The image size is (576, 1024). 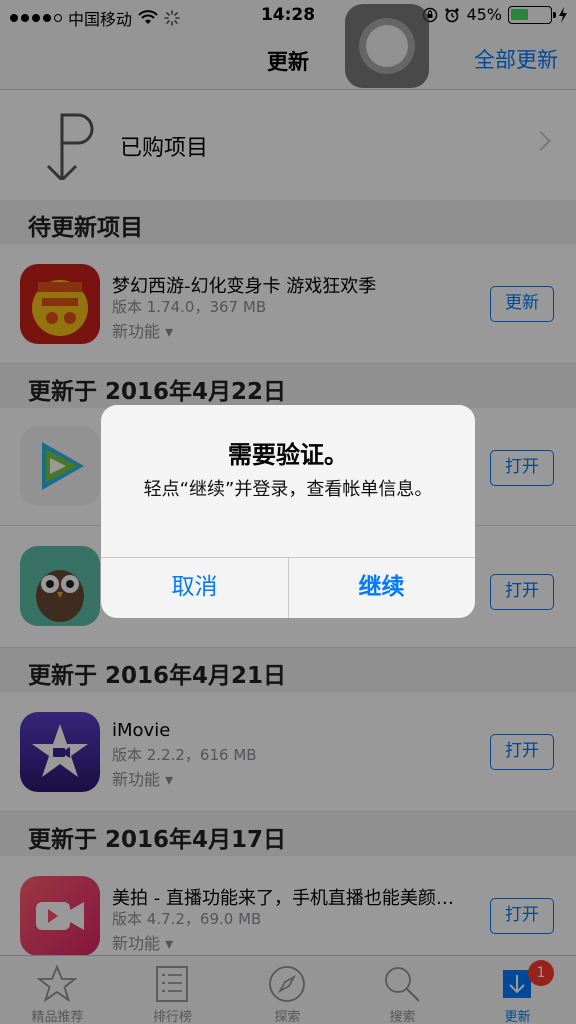 I want to click on alert-message: 轻点“继续”并登录，查看帐单信息。, so click(x=288, y=489).